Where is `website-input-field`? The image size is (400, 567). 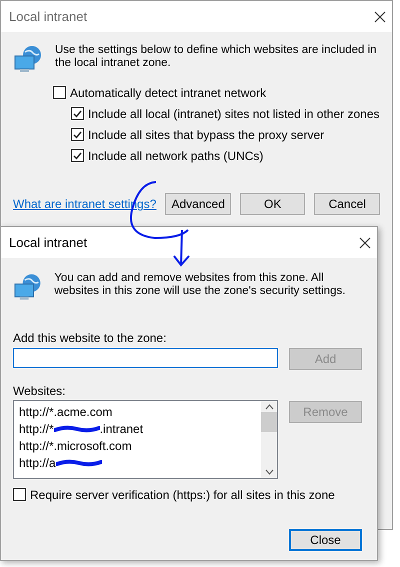
website-input-field is located at coordinates (145, 358).